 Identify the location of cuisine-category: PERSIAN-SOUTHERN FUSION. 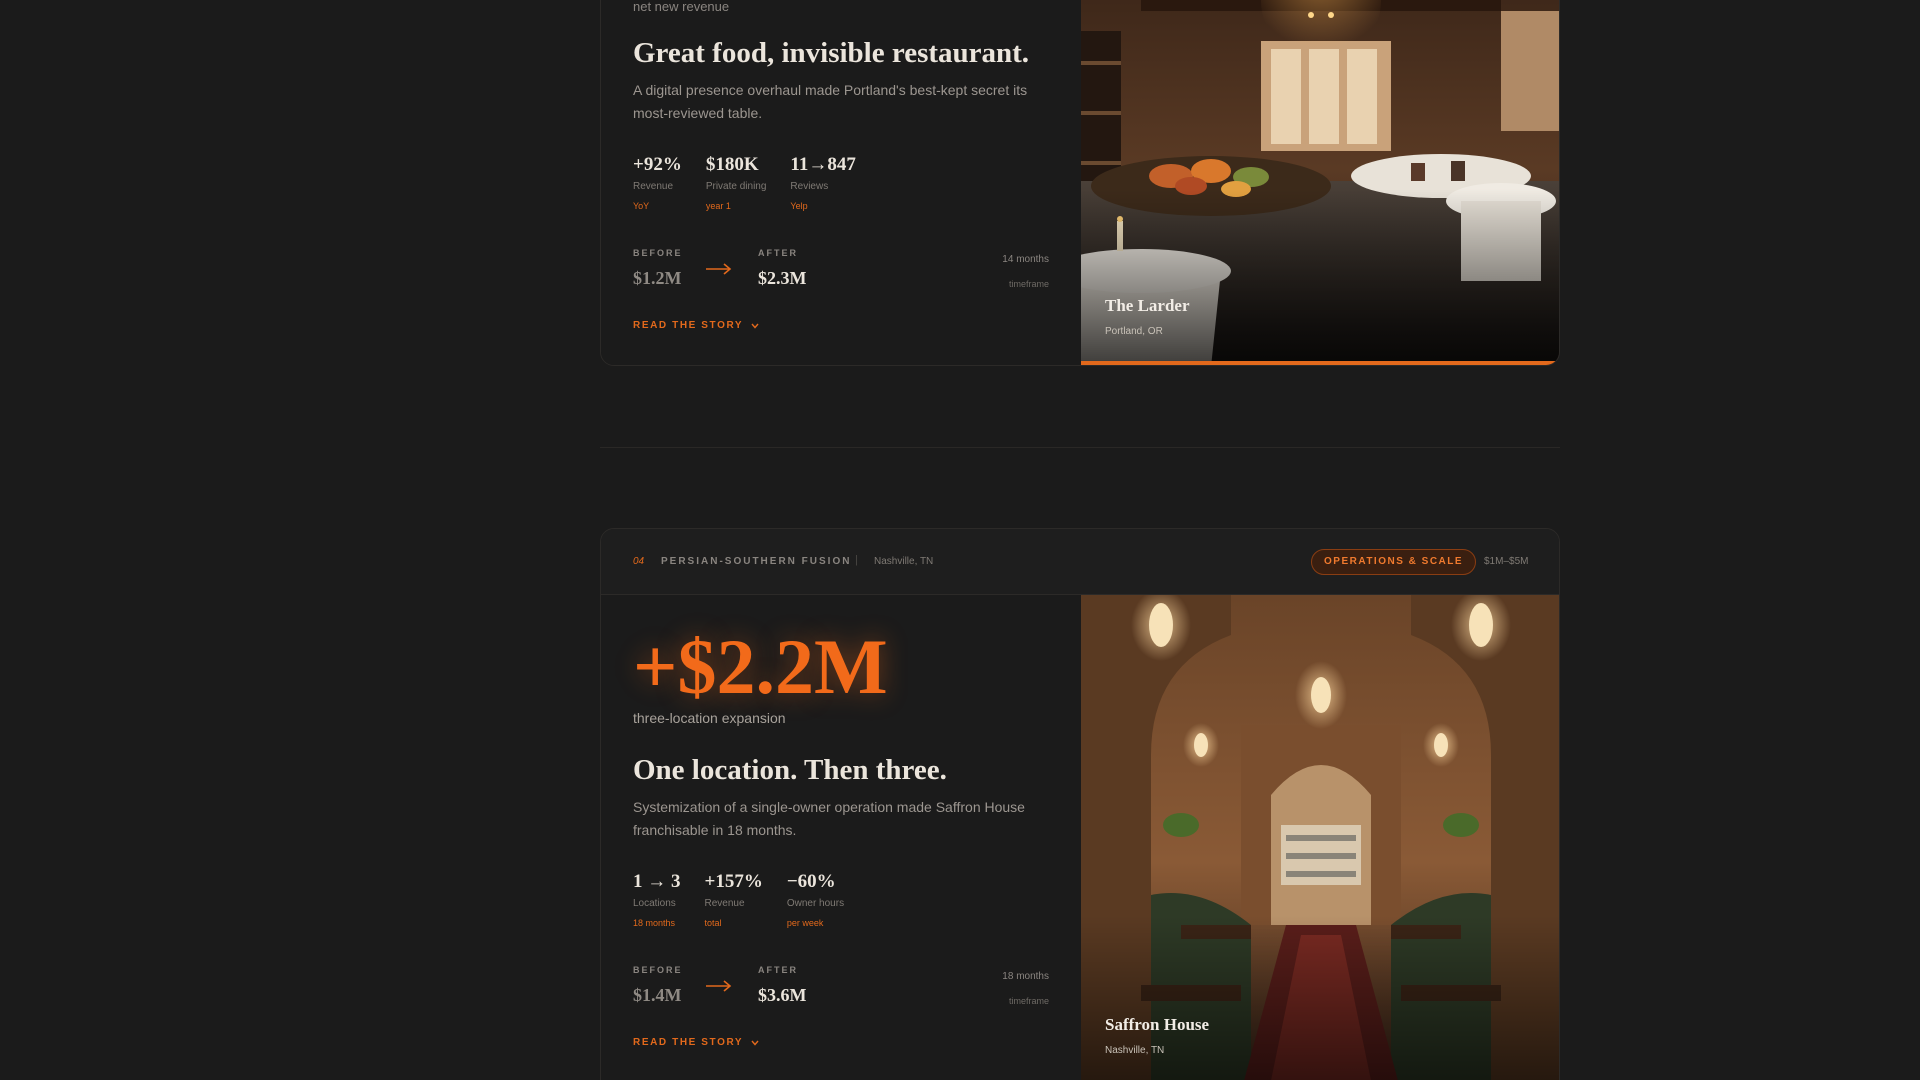
(756, 561).